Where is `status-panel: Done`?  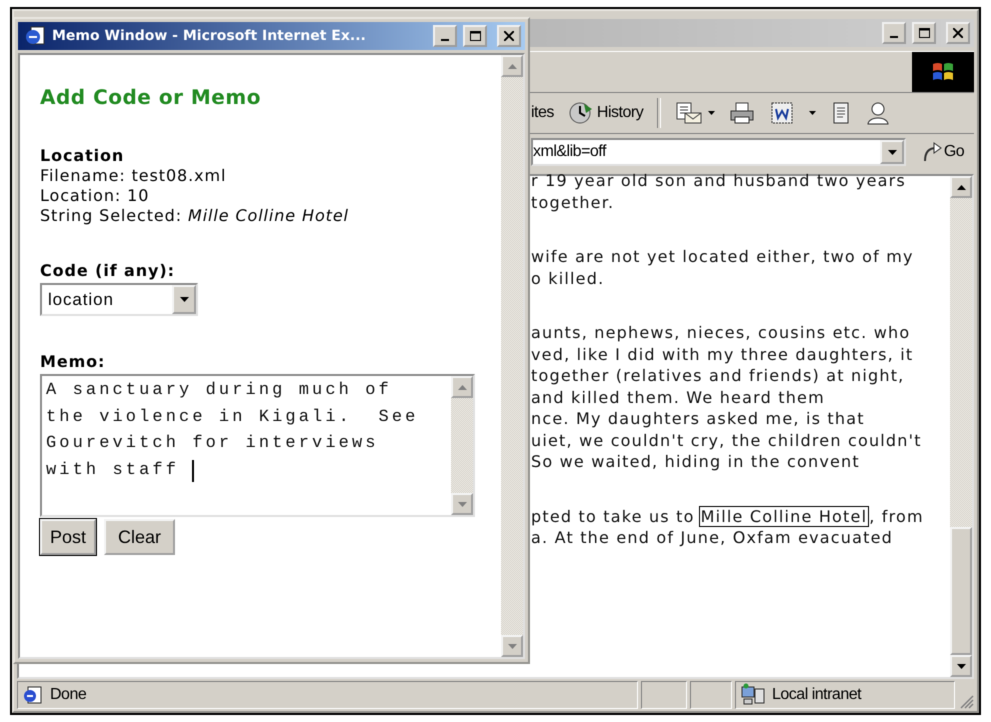
status-panel: Done is located at coordinates (327, 695).